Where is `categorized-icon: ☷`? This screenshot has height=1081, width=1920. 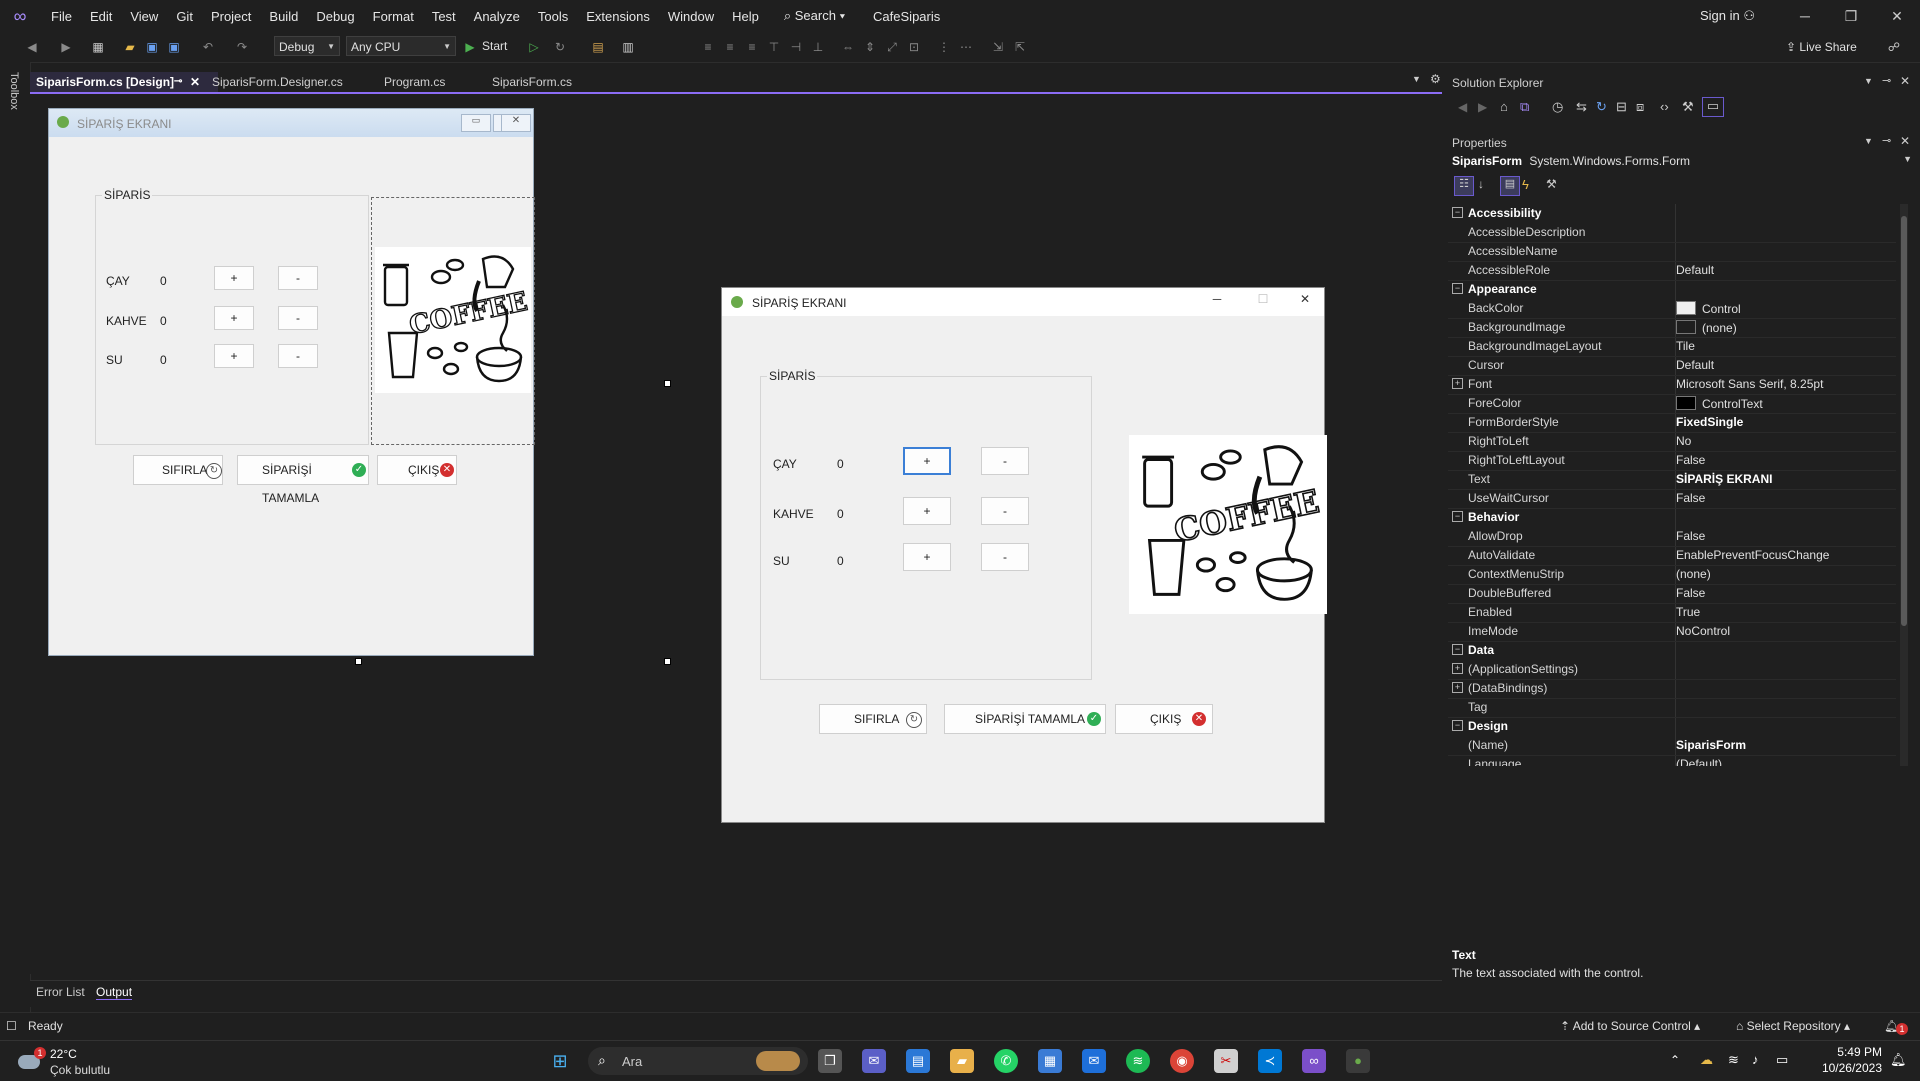
categorized-icon: ☷ is located at coordinates (1464, 186).